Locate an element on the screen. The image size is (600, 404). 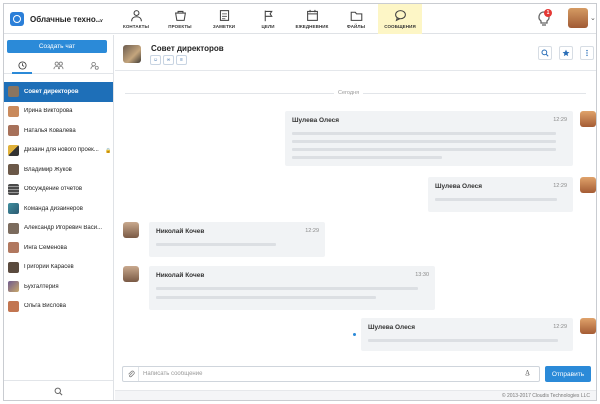
nav-notes: ЗАМЕТКИ is located at coordinates (224, 19).